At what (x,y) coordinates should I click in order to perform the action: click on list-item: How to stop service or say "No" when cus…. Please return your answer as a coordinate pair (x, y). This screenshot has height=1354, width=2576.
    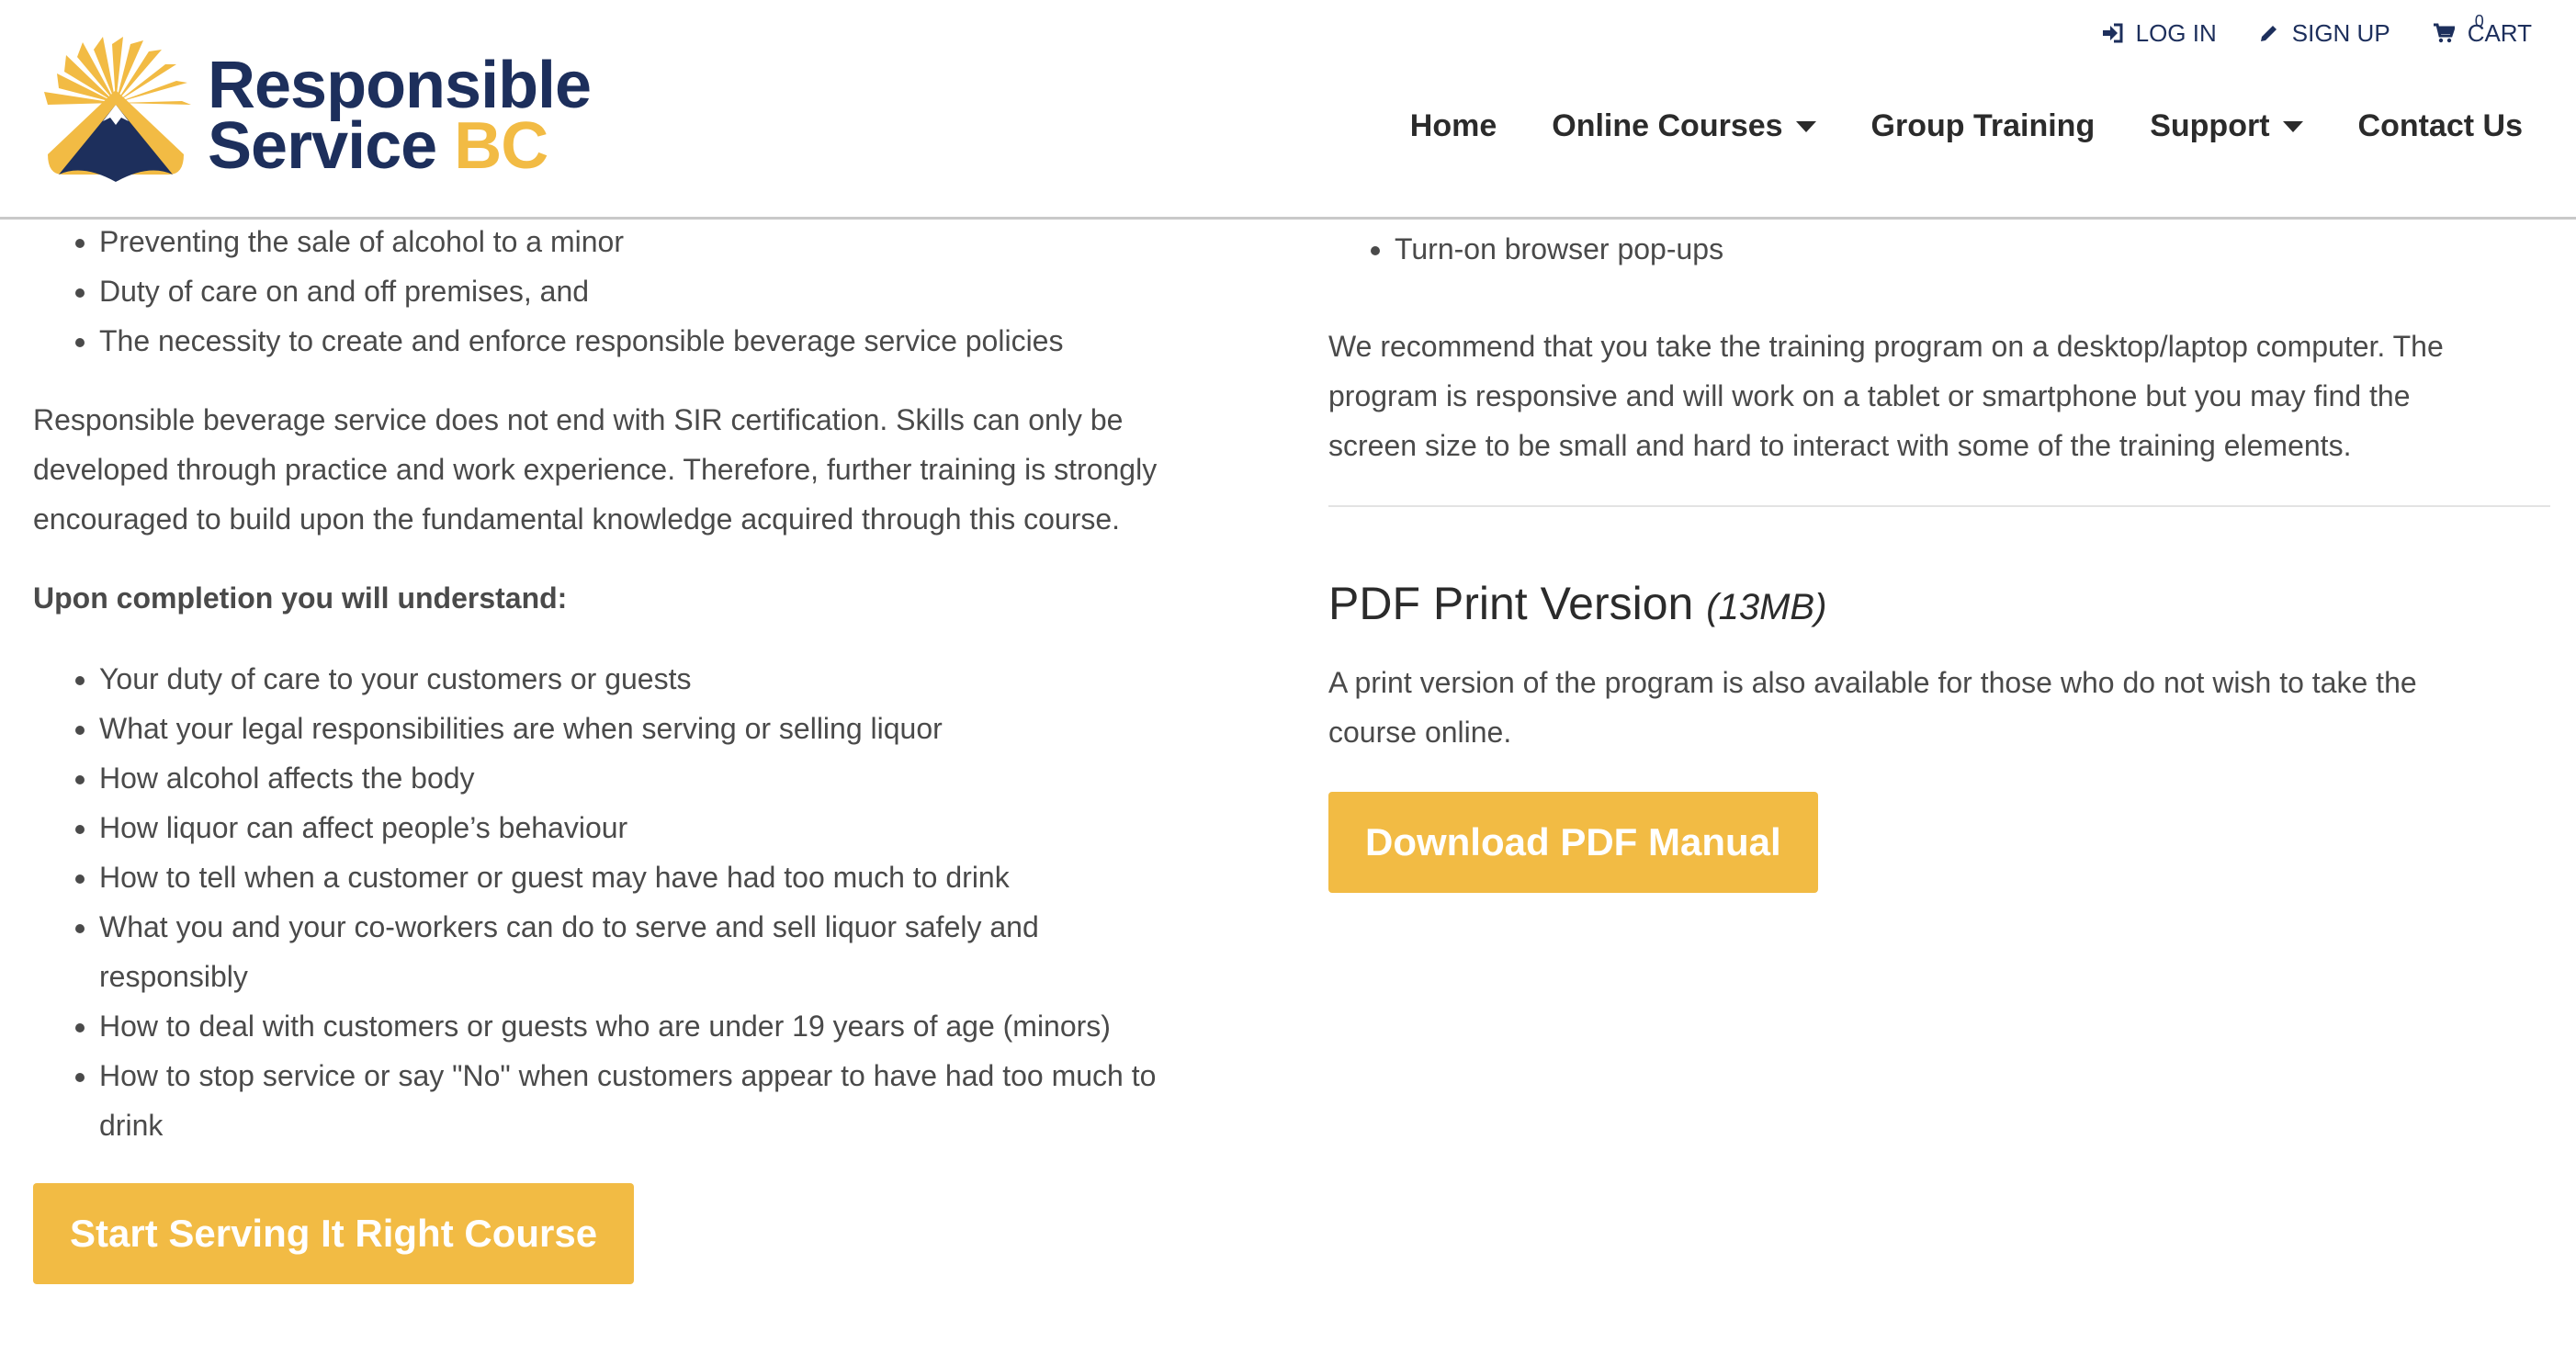
    Looking at the image, I should click on (681, 1100).